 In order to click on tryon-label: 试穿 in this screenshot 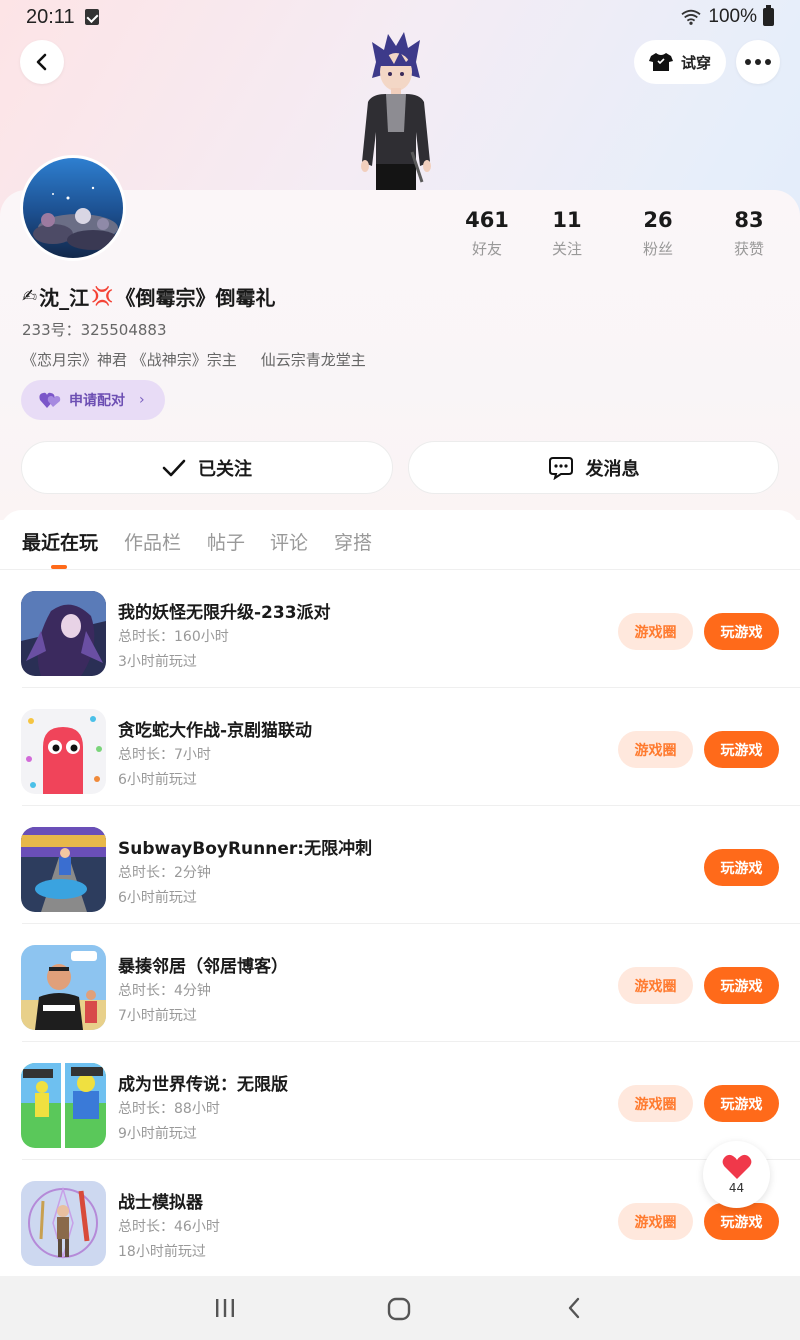, I will do `click(695, 62)`.